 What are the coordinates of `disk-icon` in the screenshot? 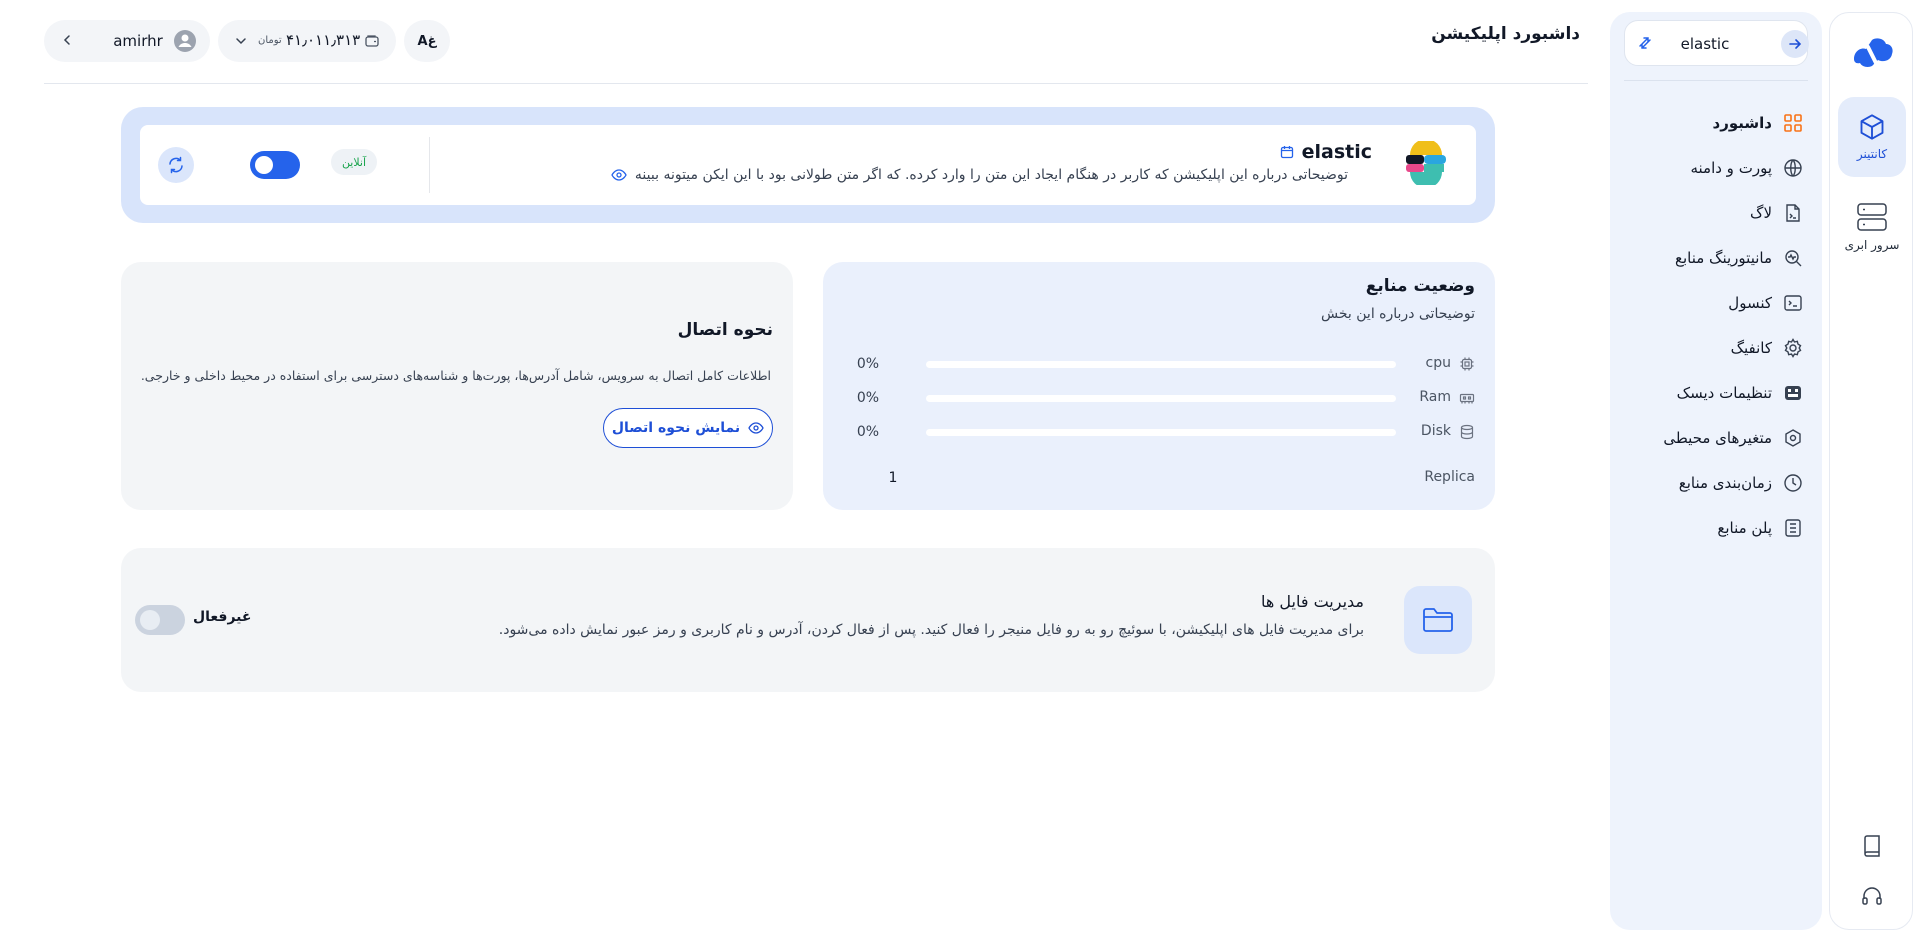 It's located at (1793, 393).